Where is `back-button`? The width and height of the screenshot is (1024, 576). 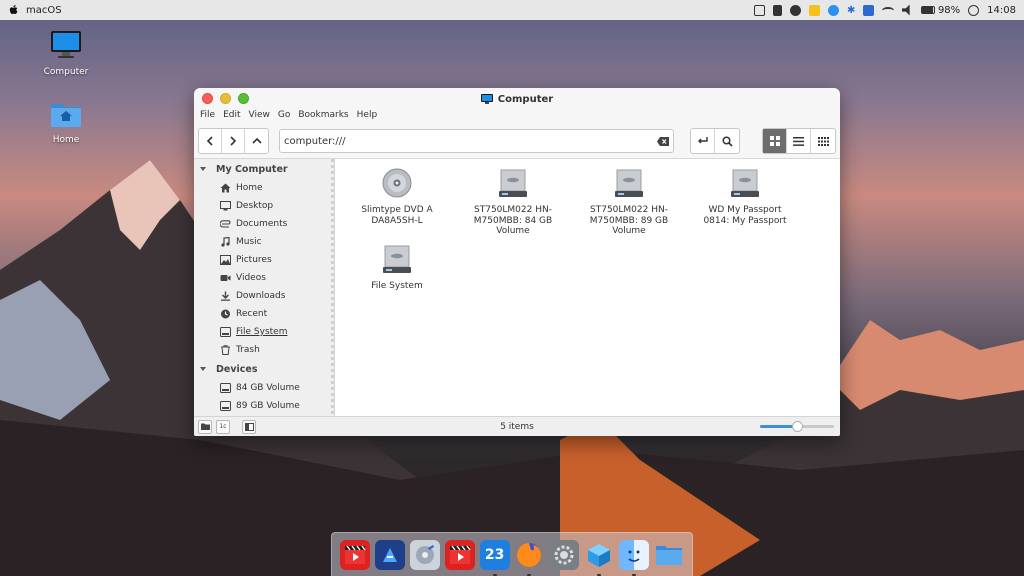
back-button is located at coordinates (210, 141).